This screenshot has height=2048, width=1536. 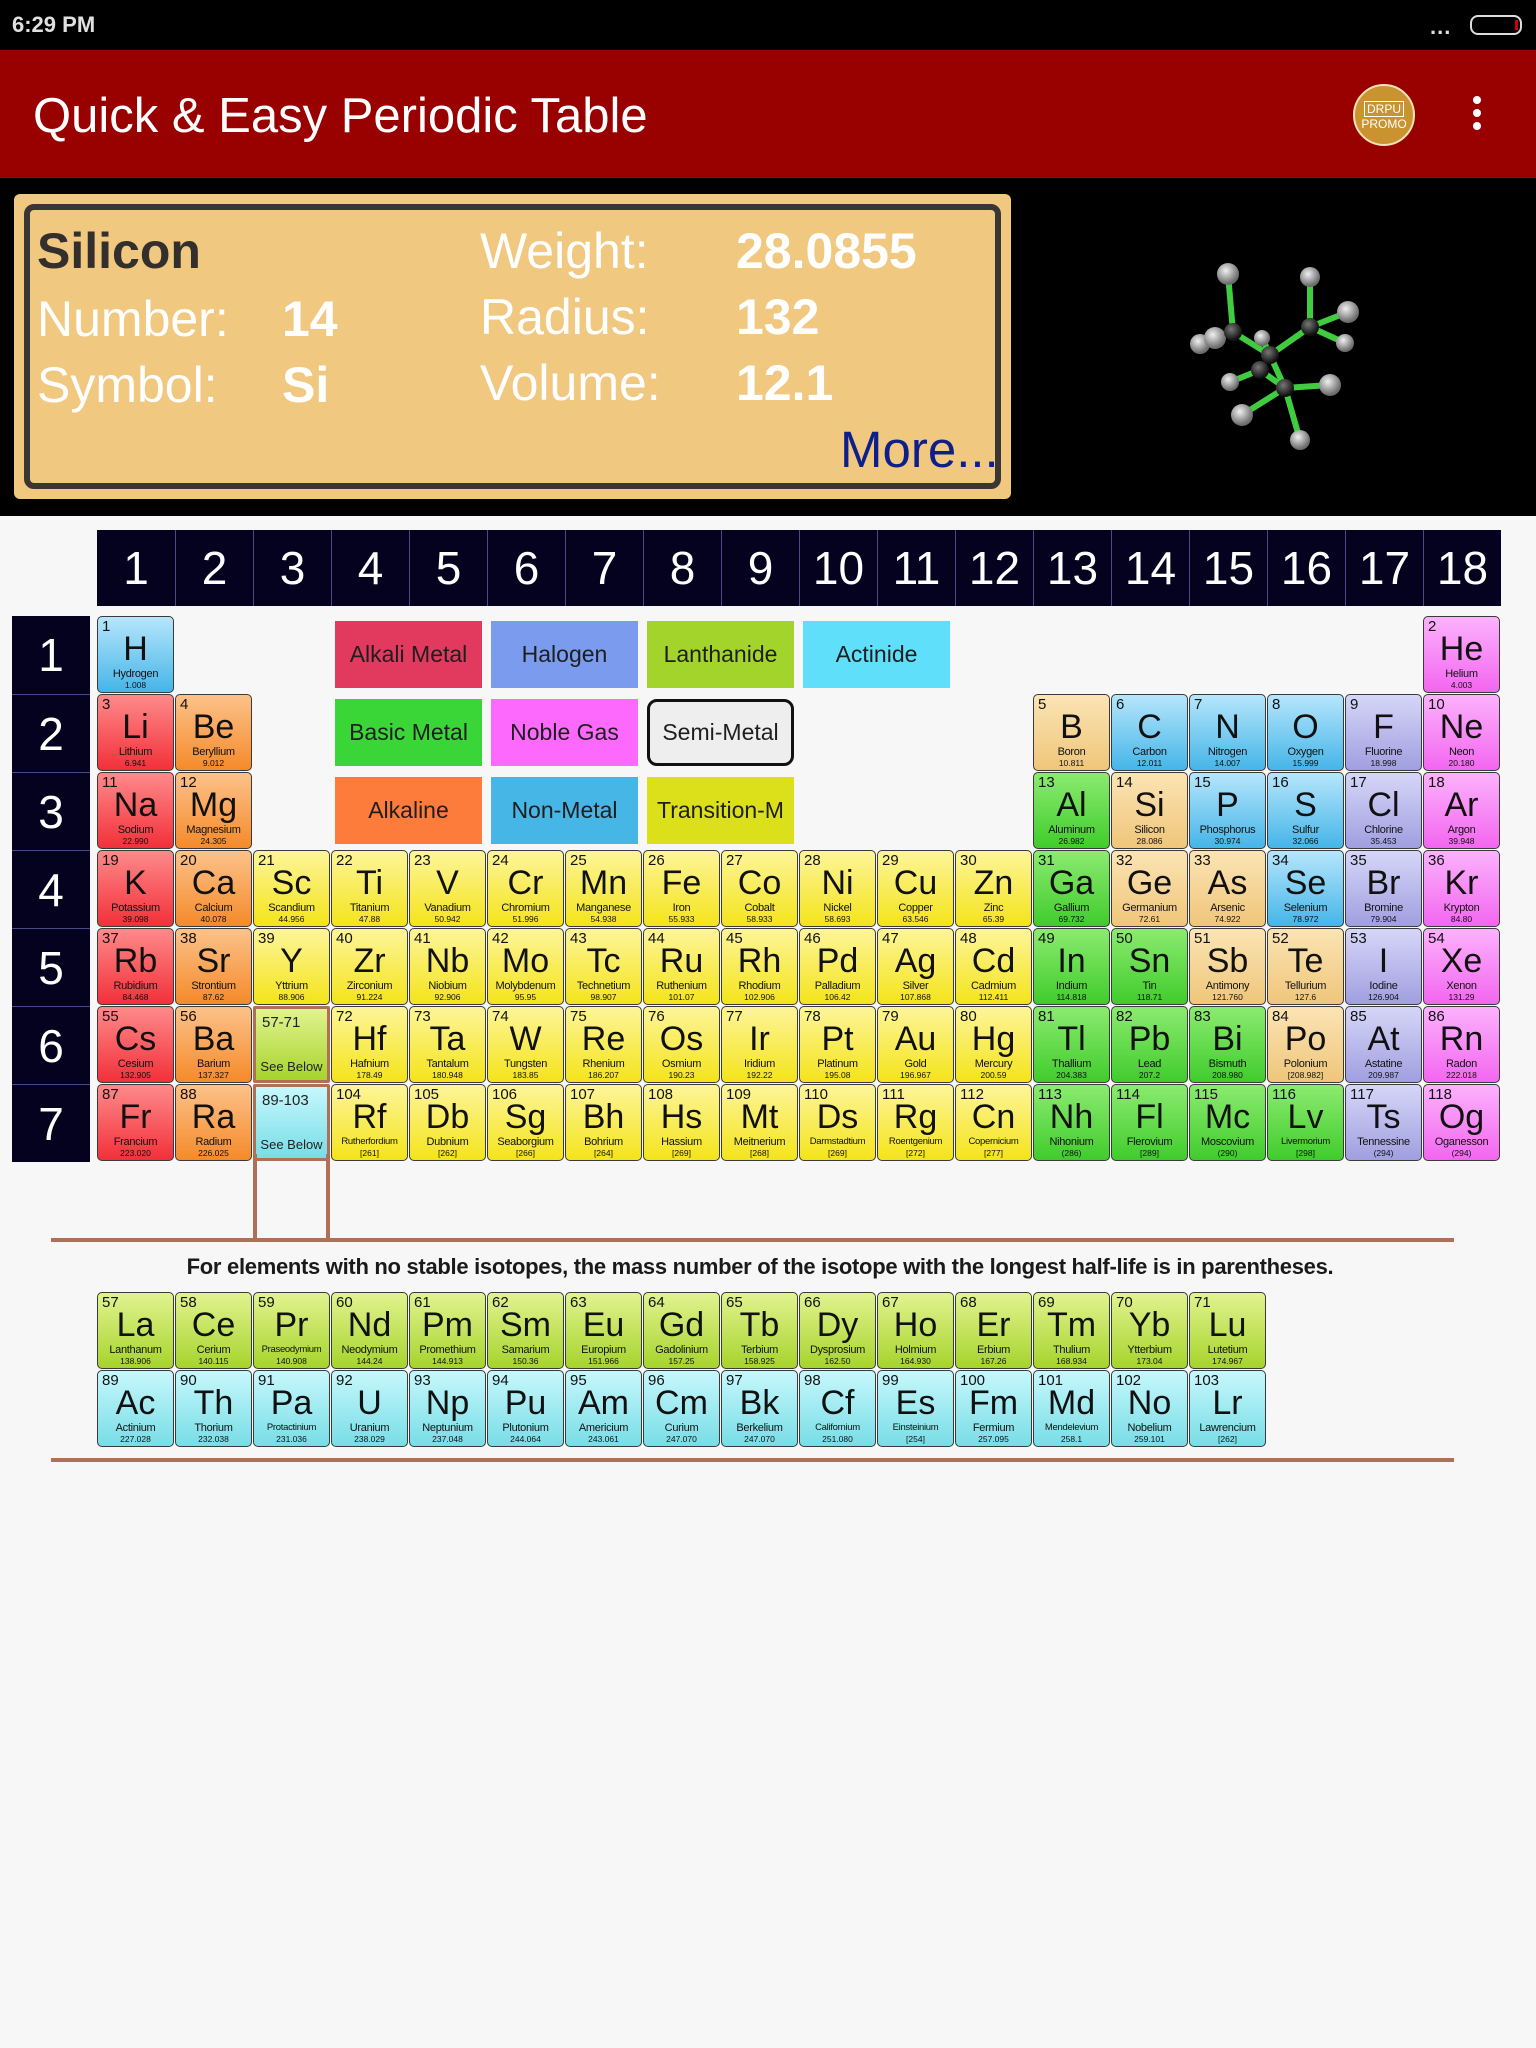 I want to click on element-hf: 72 Hf Hafnium 178.49, so click(x=369, y=1044).